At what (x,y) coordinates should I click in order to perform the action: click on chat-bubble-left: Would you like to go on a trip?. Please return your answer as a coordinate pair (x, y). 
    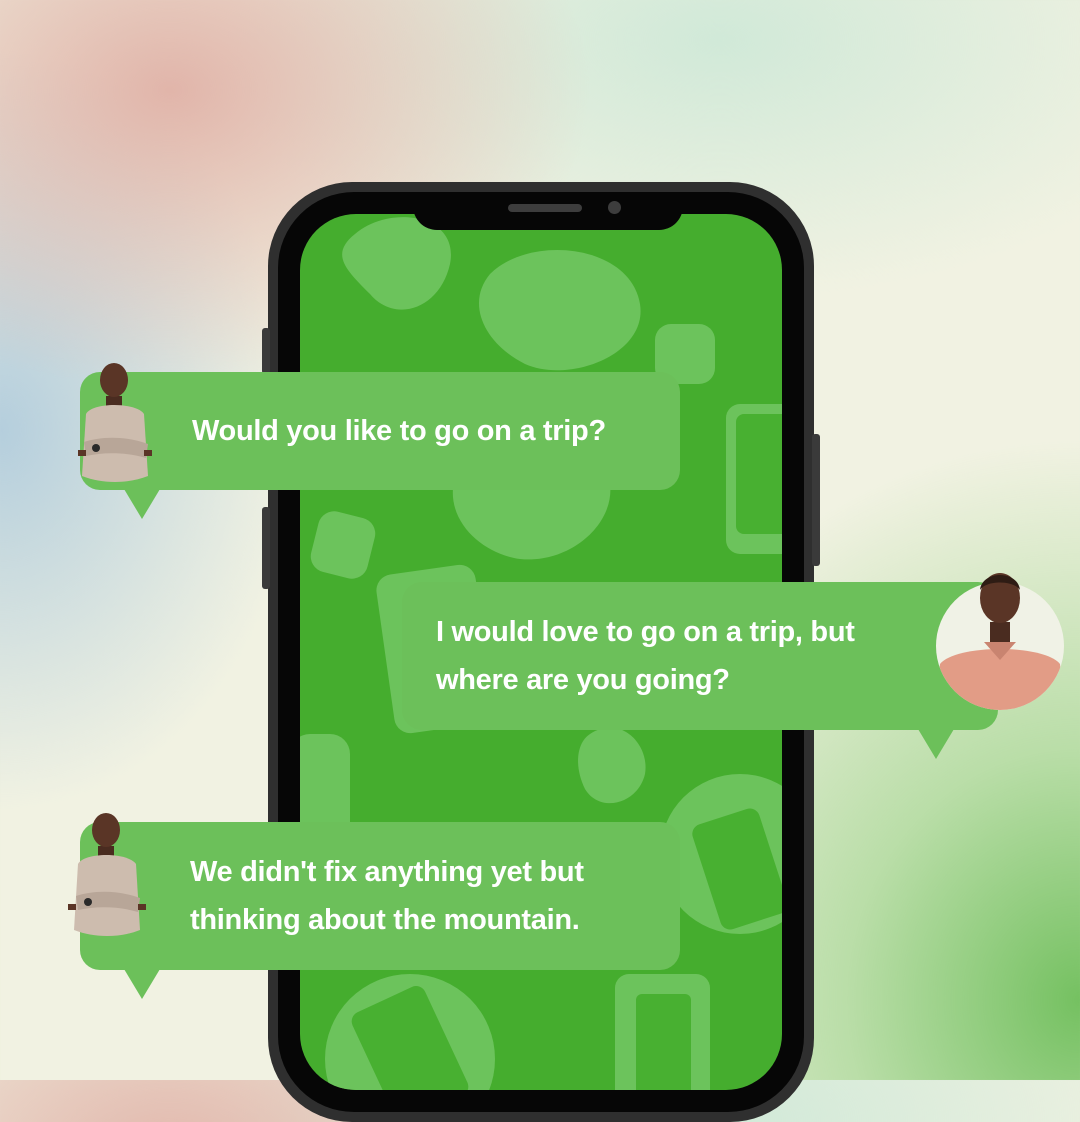
    Looking at the image, I should click on (380, 445).